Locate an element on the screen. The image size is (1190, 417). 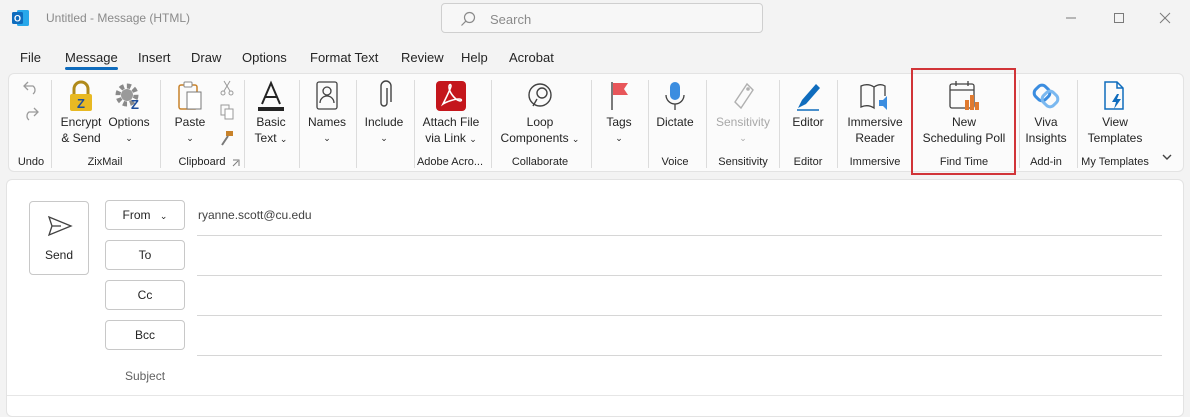
close-icon is located at coordinates (1165, 18).